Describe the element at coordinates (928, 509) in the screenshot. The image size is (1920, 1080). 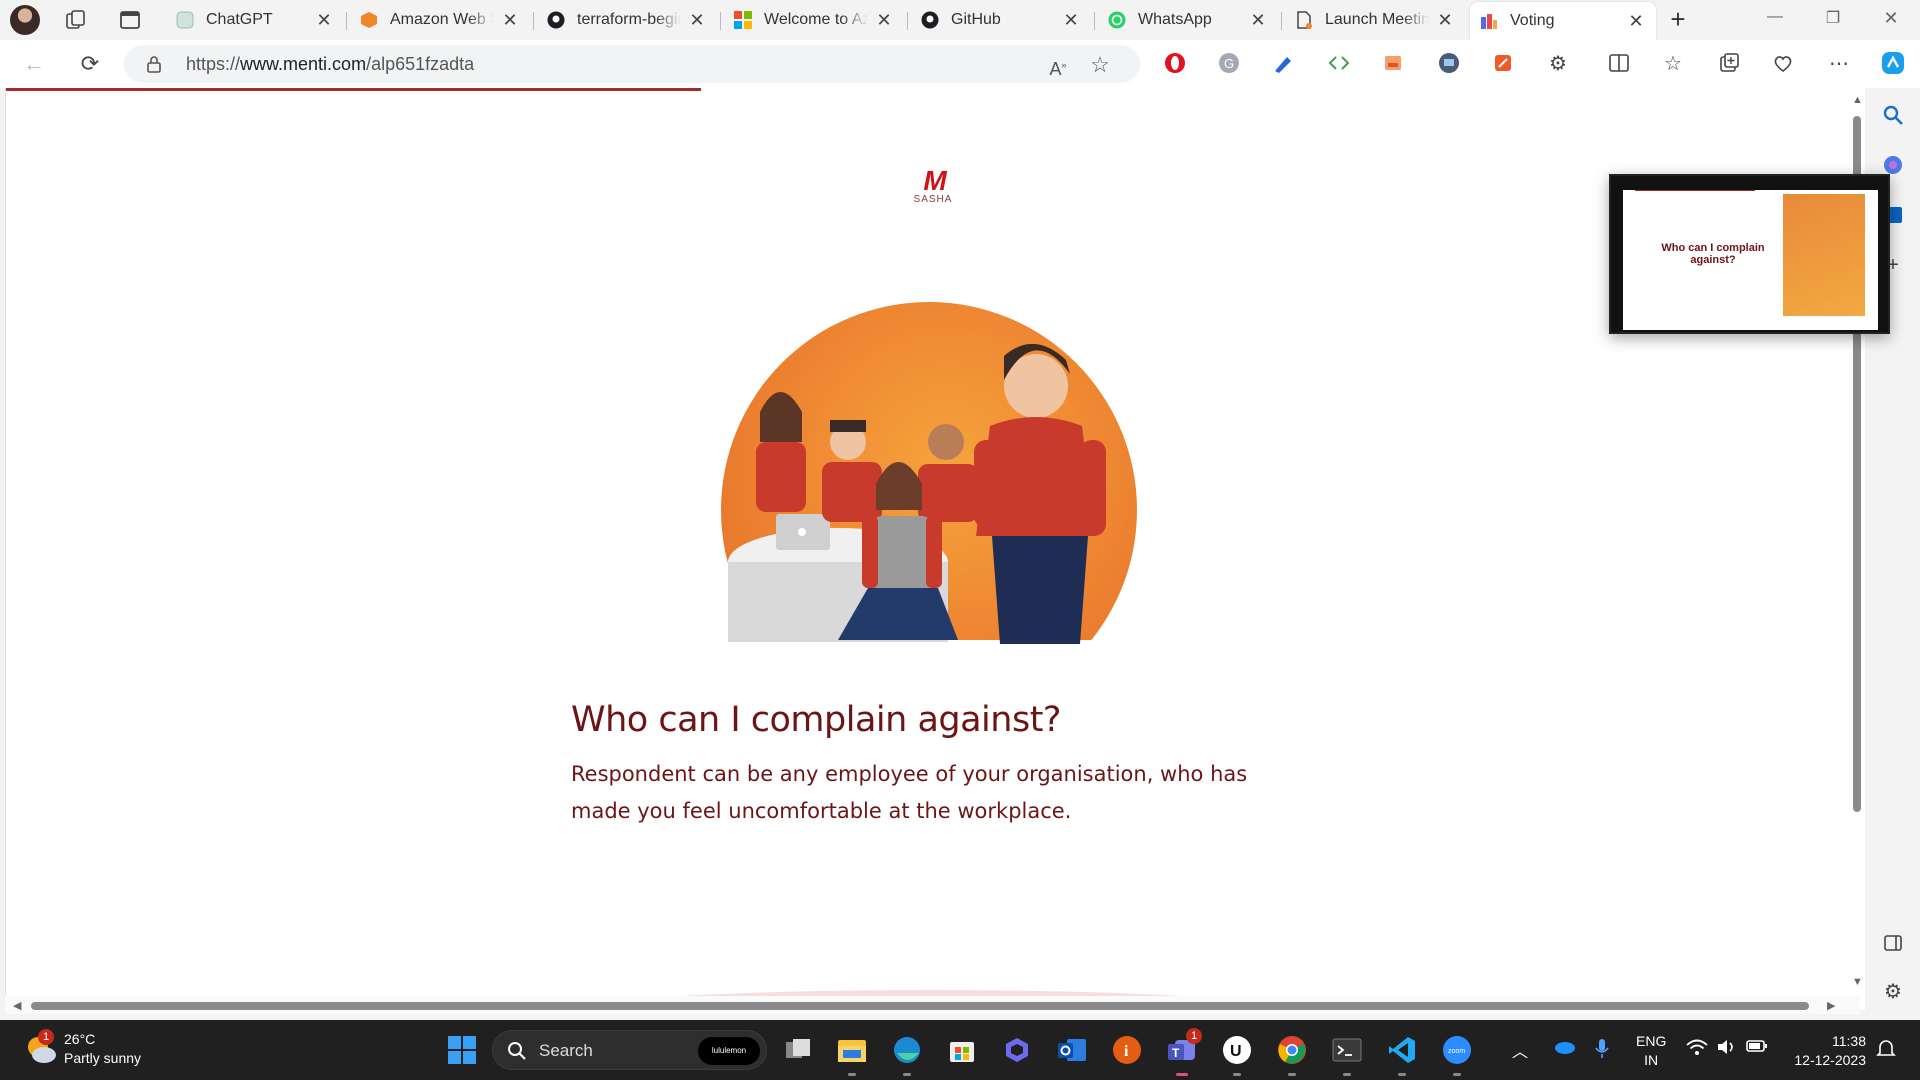
I see `hero-illustration` at that location.